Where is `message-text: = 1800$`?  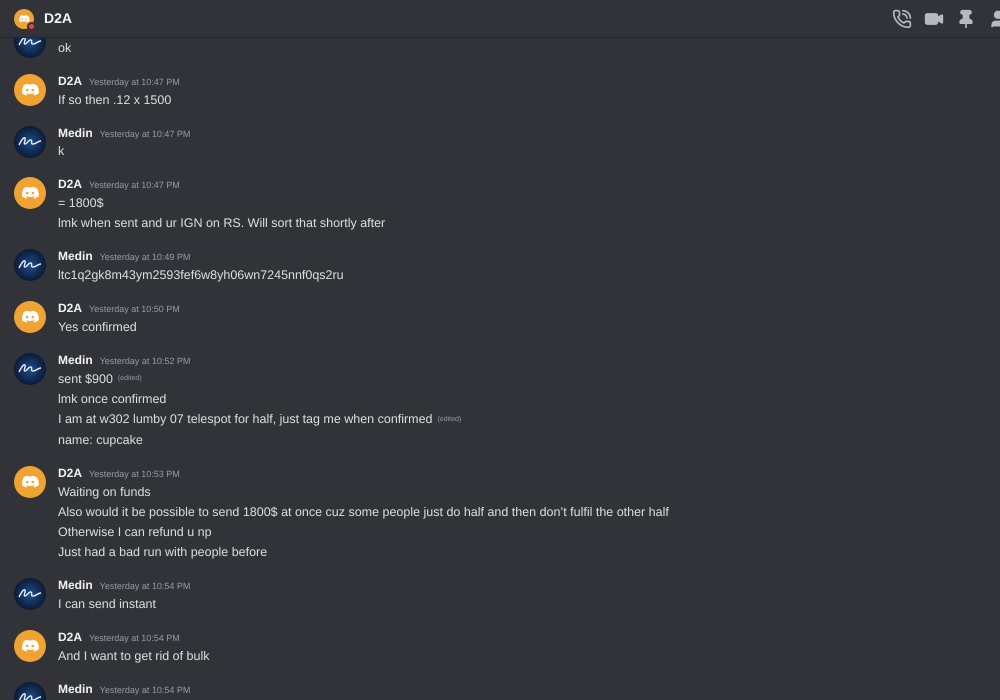
message-text: = 1800$ is located at coordinates (81, 203).